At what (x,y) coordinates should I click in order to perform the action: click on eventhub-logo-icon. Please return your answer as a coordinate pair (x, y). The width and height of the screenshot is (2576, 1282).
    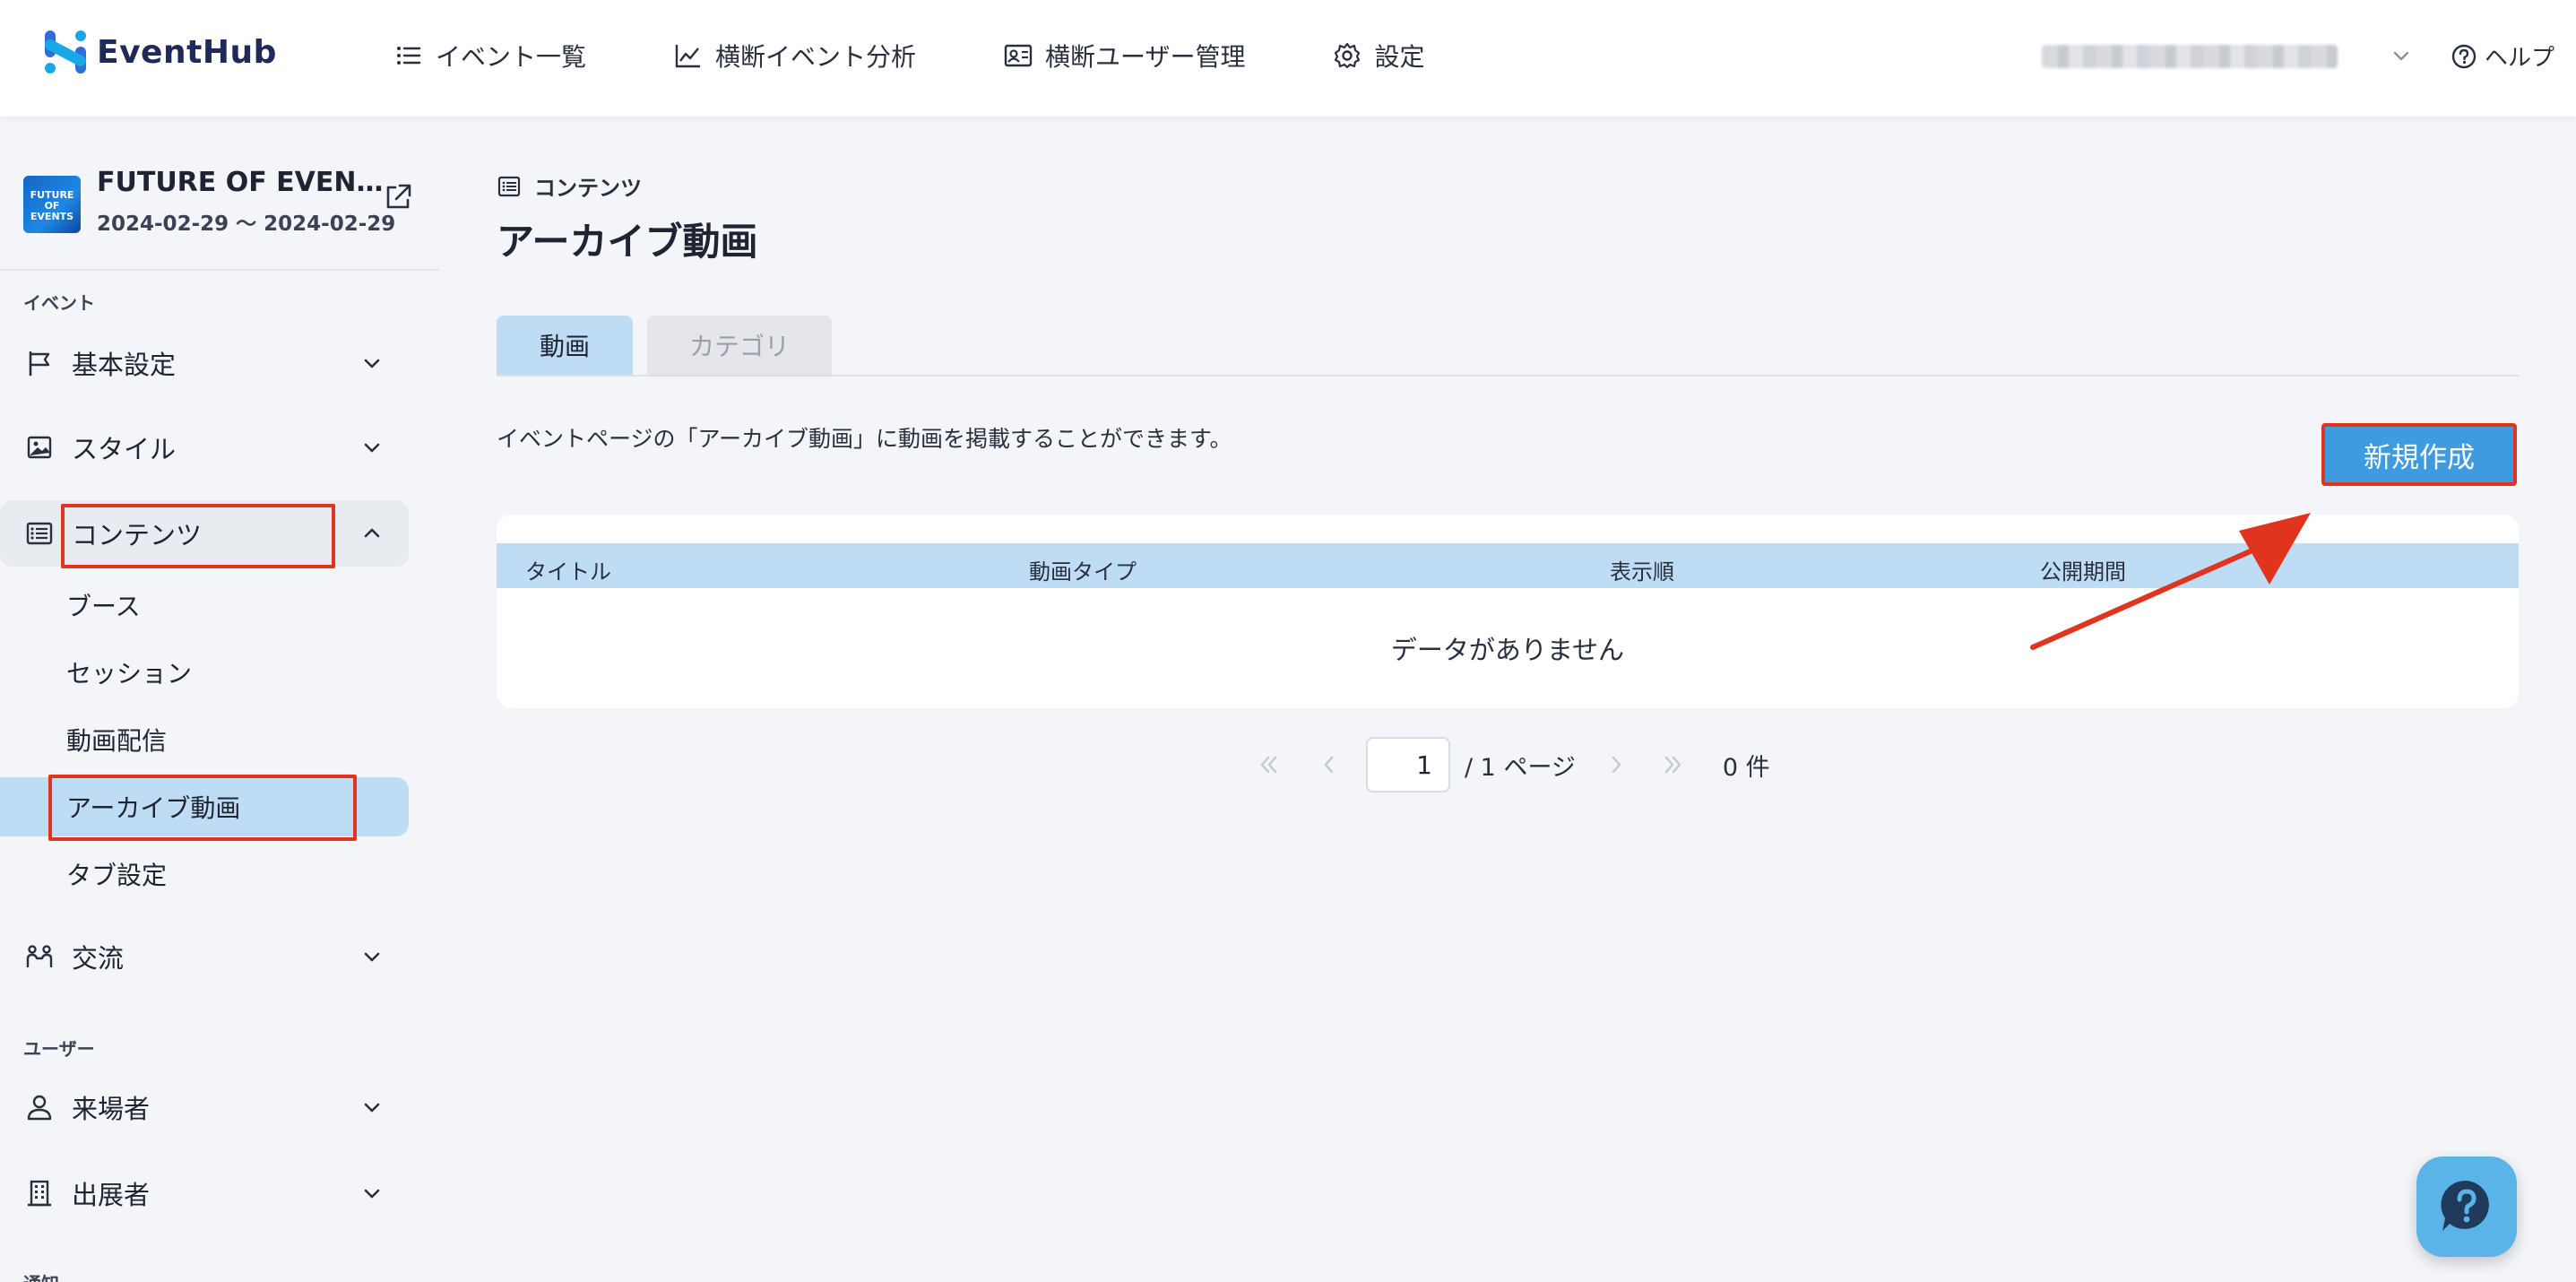
    Looking at the image, I should click on (65, 52).